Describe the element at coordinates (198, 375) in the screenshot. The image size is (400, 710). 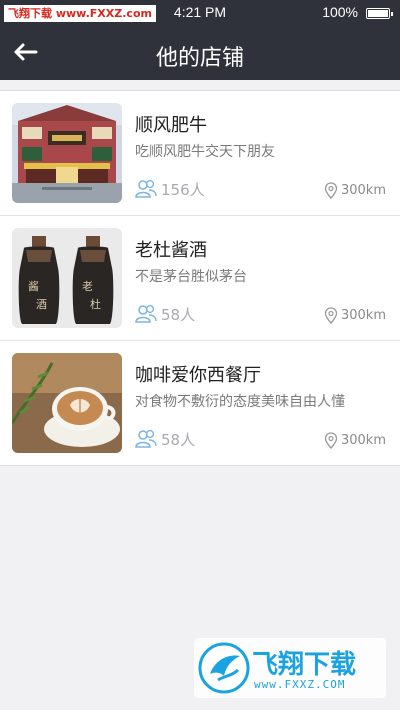
I see `shop-name: 咖啡爱你西餐厅` at that location.